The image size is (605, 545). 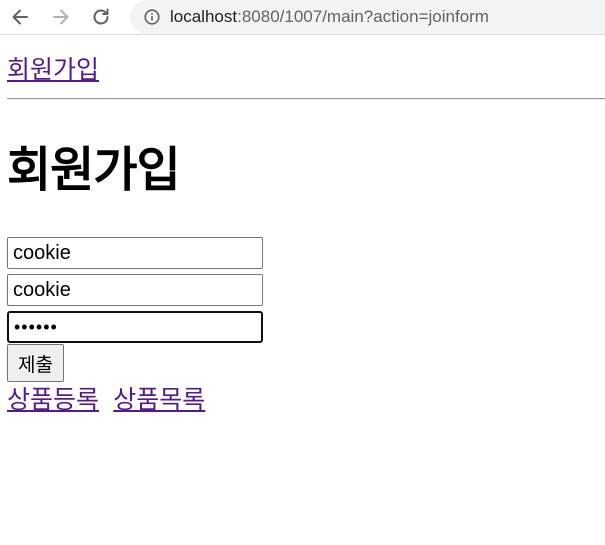 I want to click on back-button, so click(x=20, y=17).